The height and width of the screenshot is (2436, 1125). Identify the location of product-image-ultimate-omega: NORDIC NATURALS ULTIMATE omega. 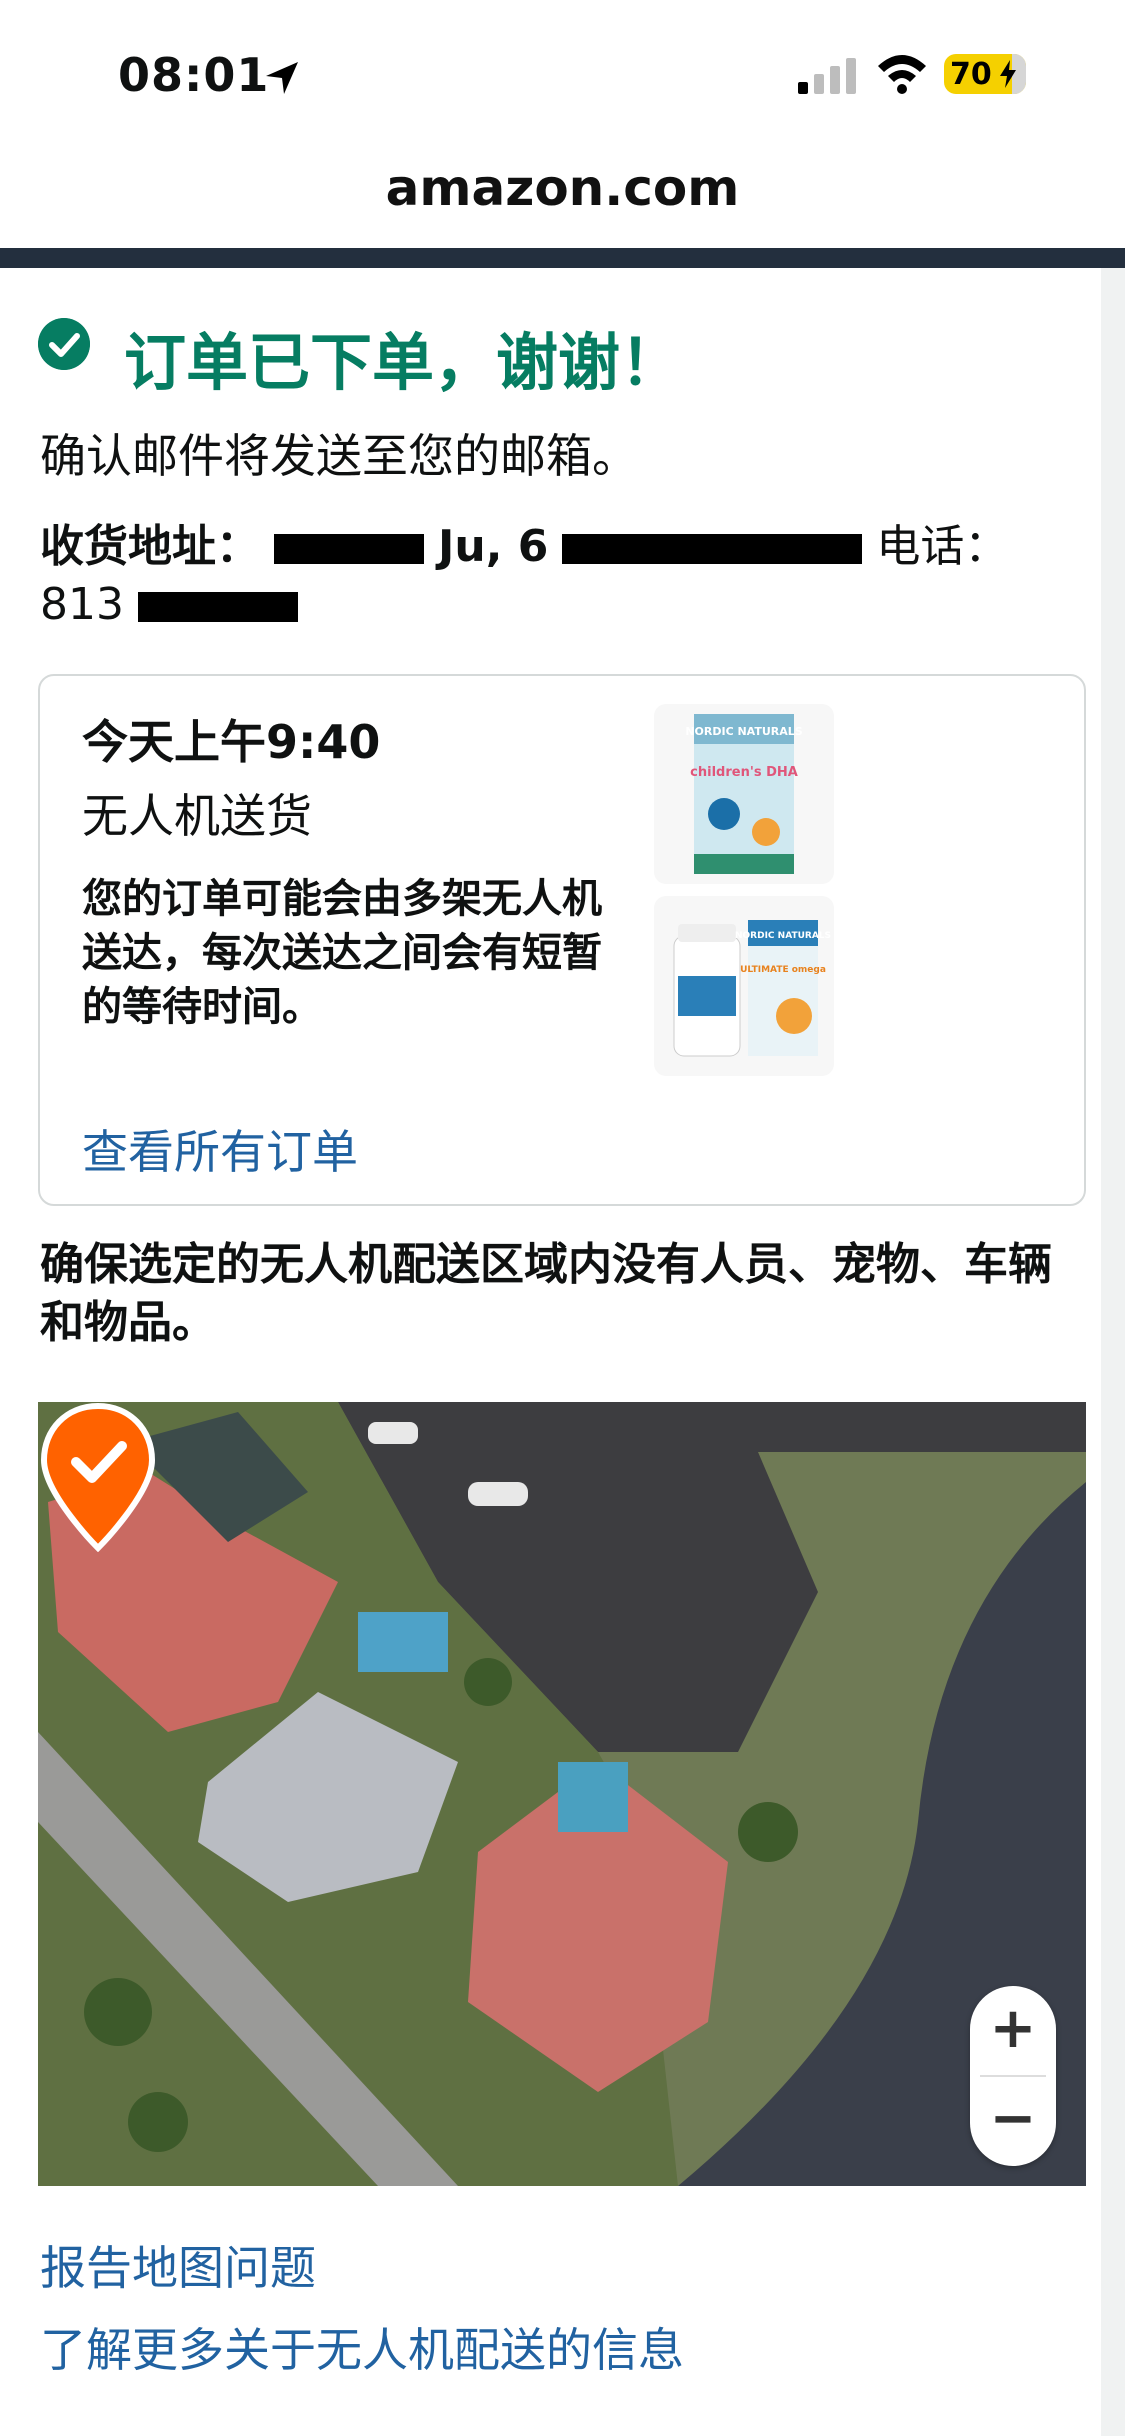
(744, 986).